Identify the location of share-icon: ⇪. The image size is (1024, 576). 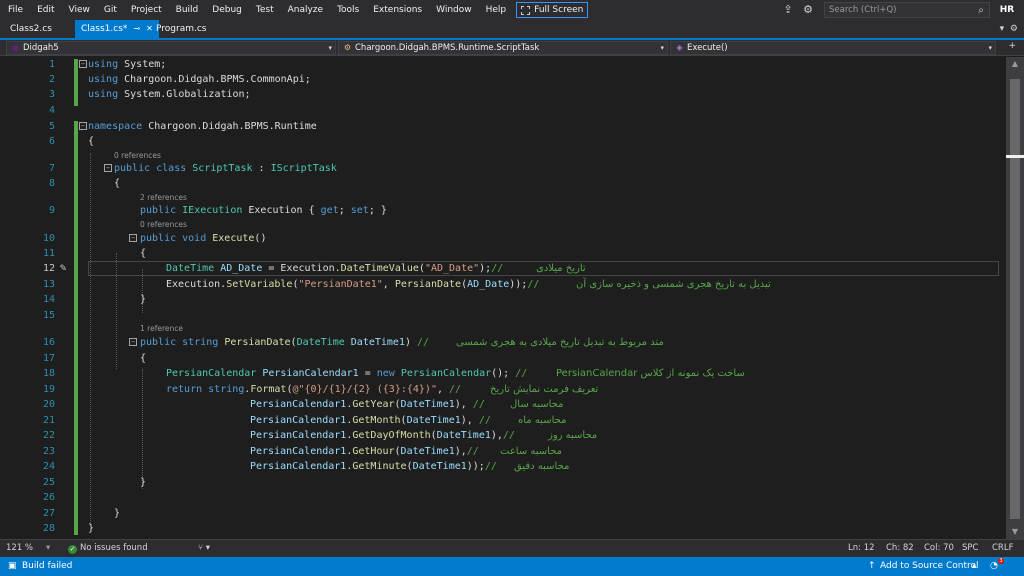
(788, 10).